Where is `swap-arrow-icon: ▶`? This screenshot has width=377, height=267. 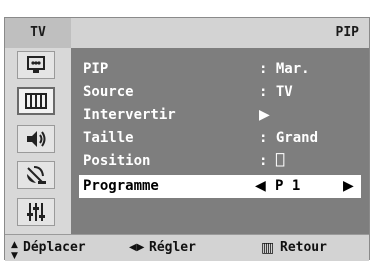 swap-arrow-icon: ▶ is located at coordinates (264, 115).